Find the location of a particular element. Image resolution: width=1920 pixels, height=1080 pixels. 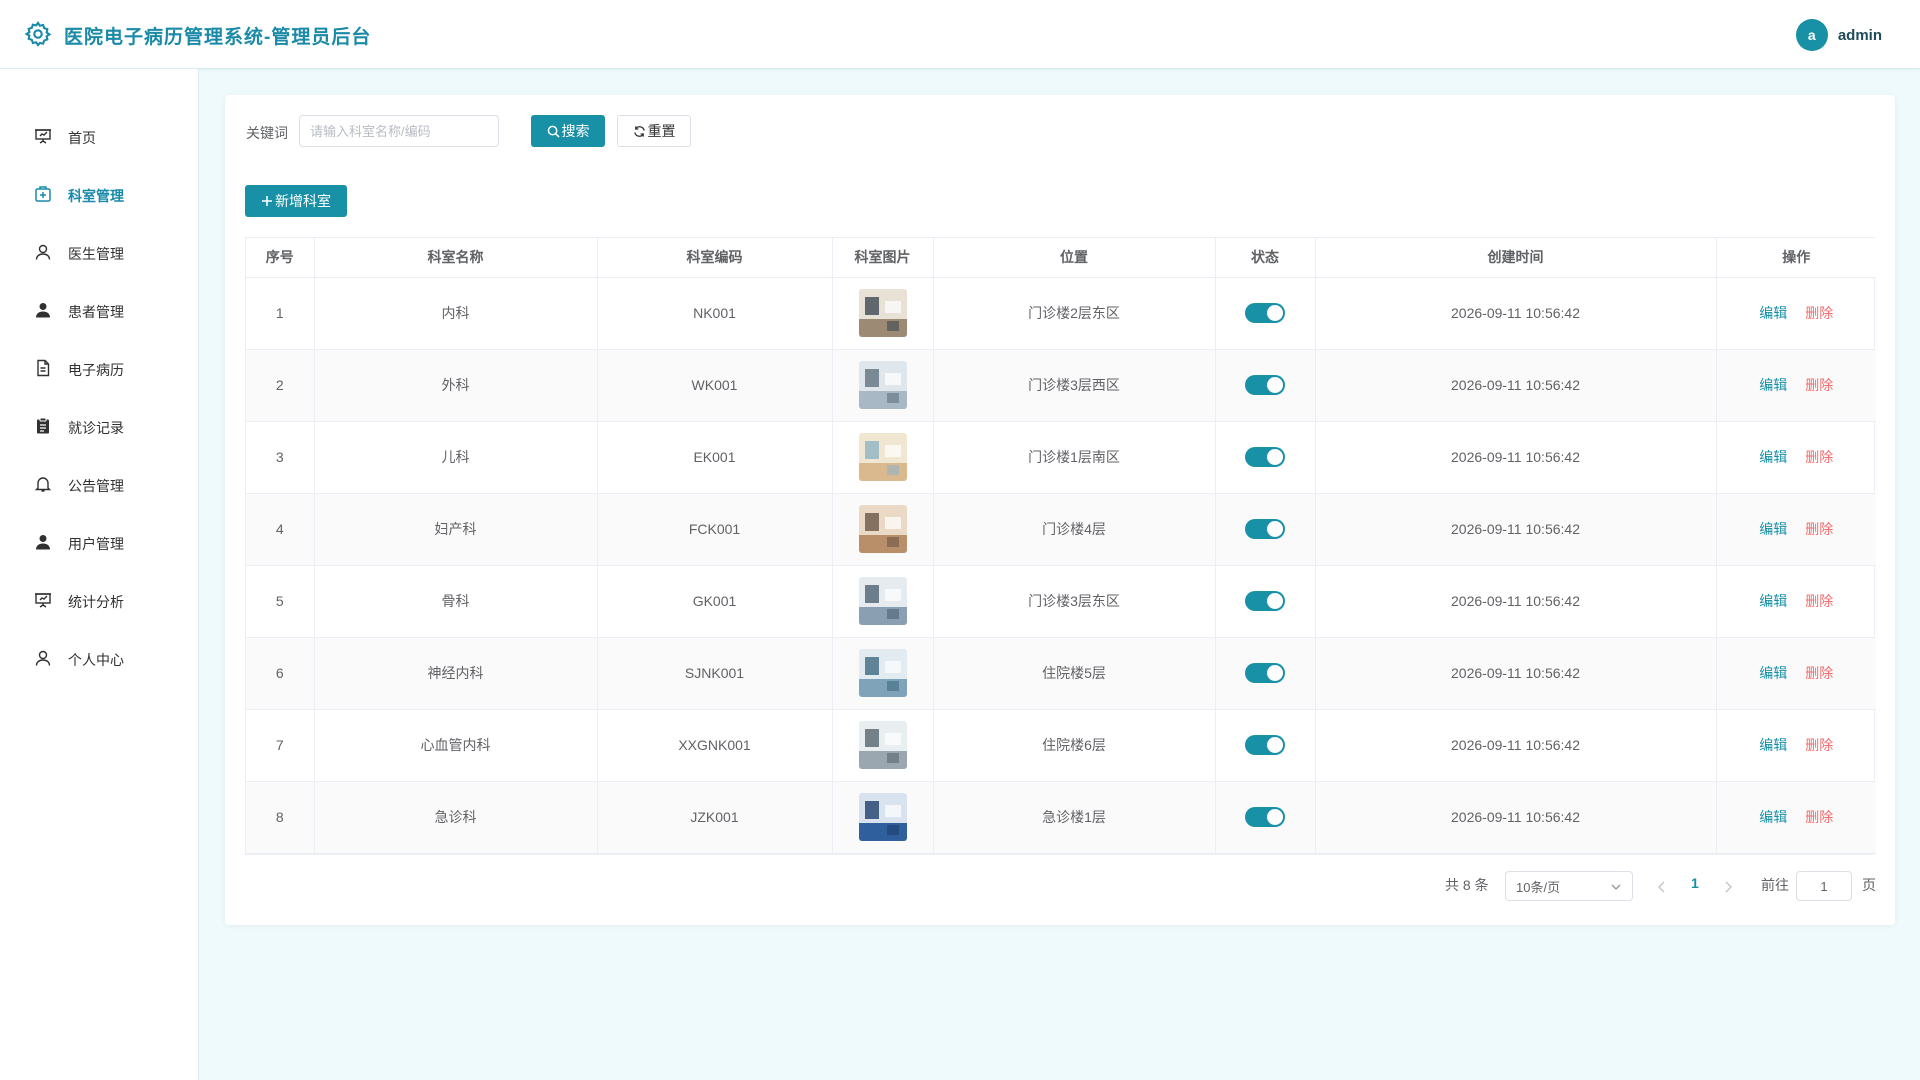

cell-location: 门诊楼3层西区 is located at coordinates (1074, 385).